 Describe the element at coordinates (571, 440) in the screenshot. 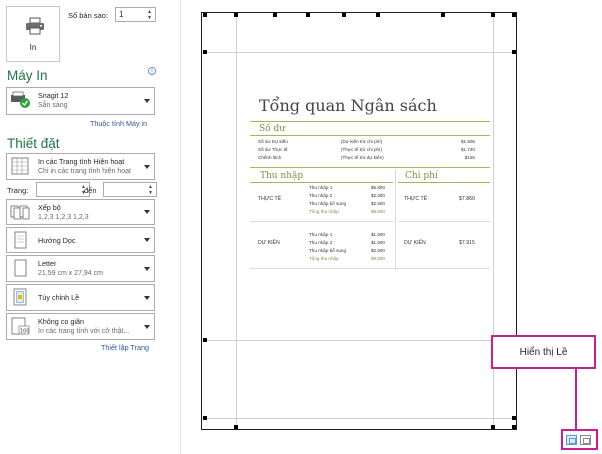

I see `show-margins-icon` at that location.